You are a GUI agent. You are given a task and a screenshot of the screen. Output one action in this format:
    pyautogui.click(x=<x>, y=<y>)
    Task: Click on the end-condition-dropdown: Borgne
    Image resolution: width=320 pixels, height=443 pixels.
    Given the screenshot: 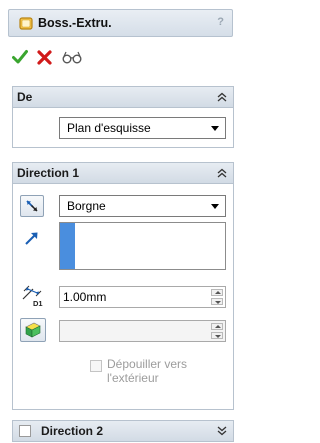 What is the action you would take?
    pyautogui.click(x=142, y=206)
    